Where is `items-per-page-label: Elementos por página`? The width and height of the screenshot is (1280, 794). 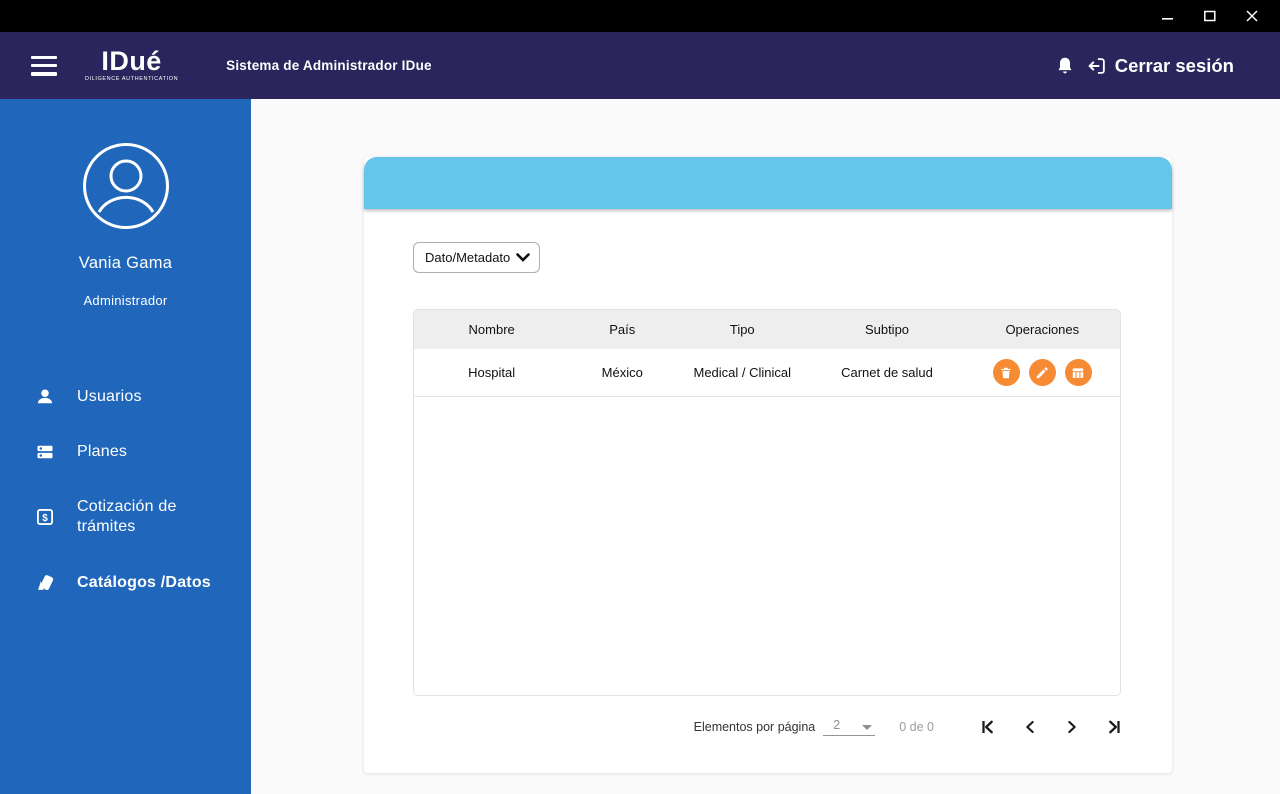
items-per-page-label: Elementos por página is located at coordinates (754, 727).